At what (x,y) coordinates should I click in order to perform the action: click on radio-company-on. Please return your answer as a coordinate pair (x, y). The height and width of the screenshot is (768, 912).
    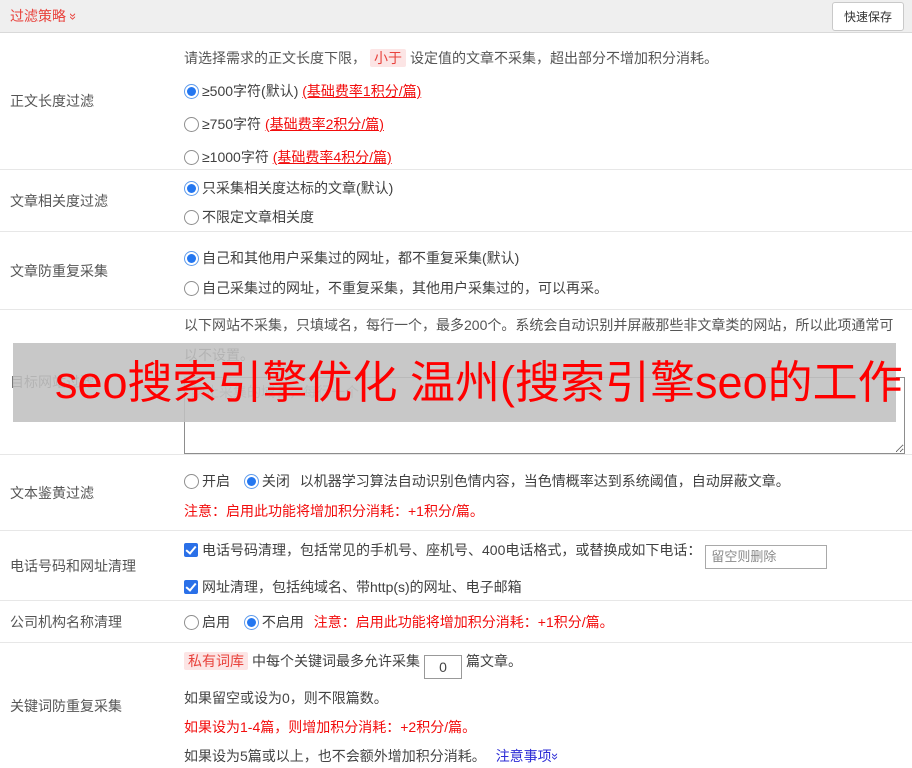
    Looking at the image, I should click on (191, 622).